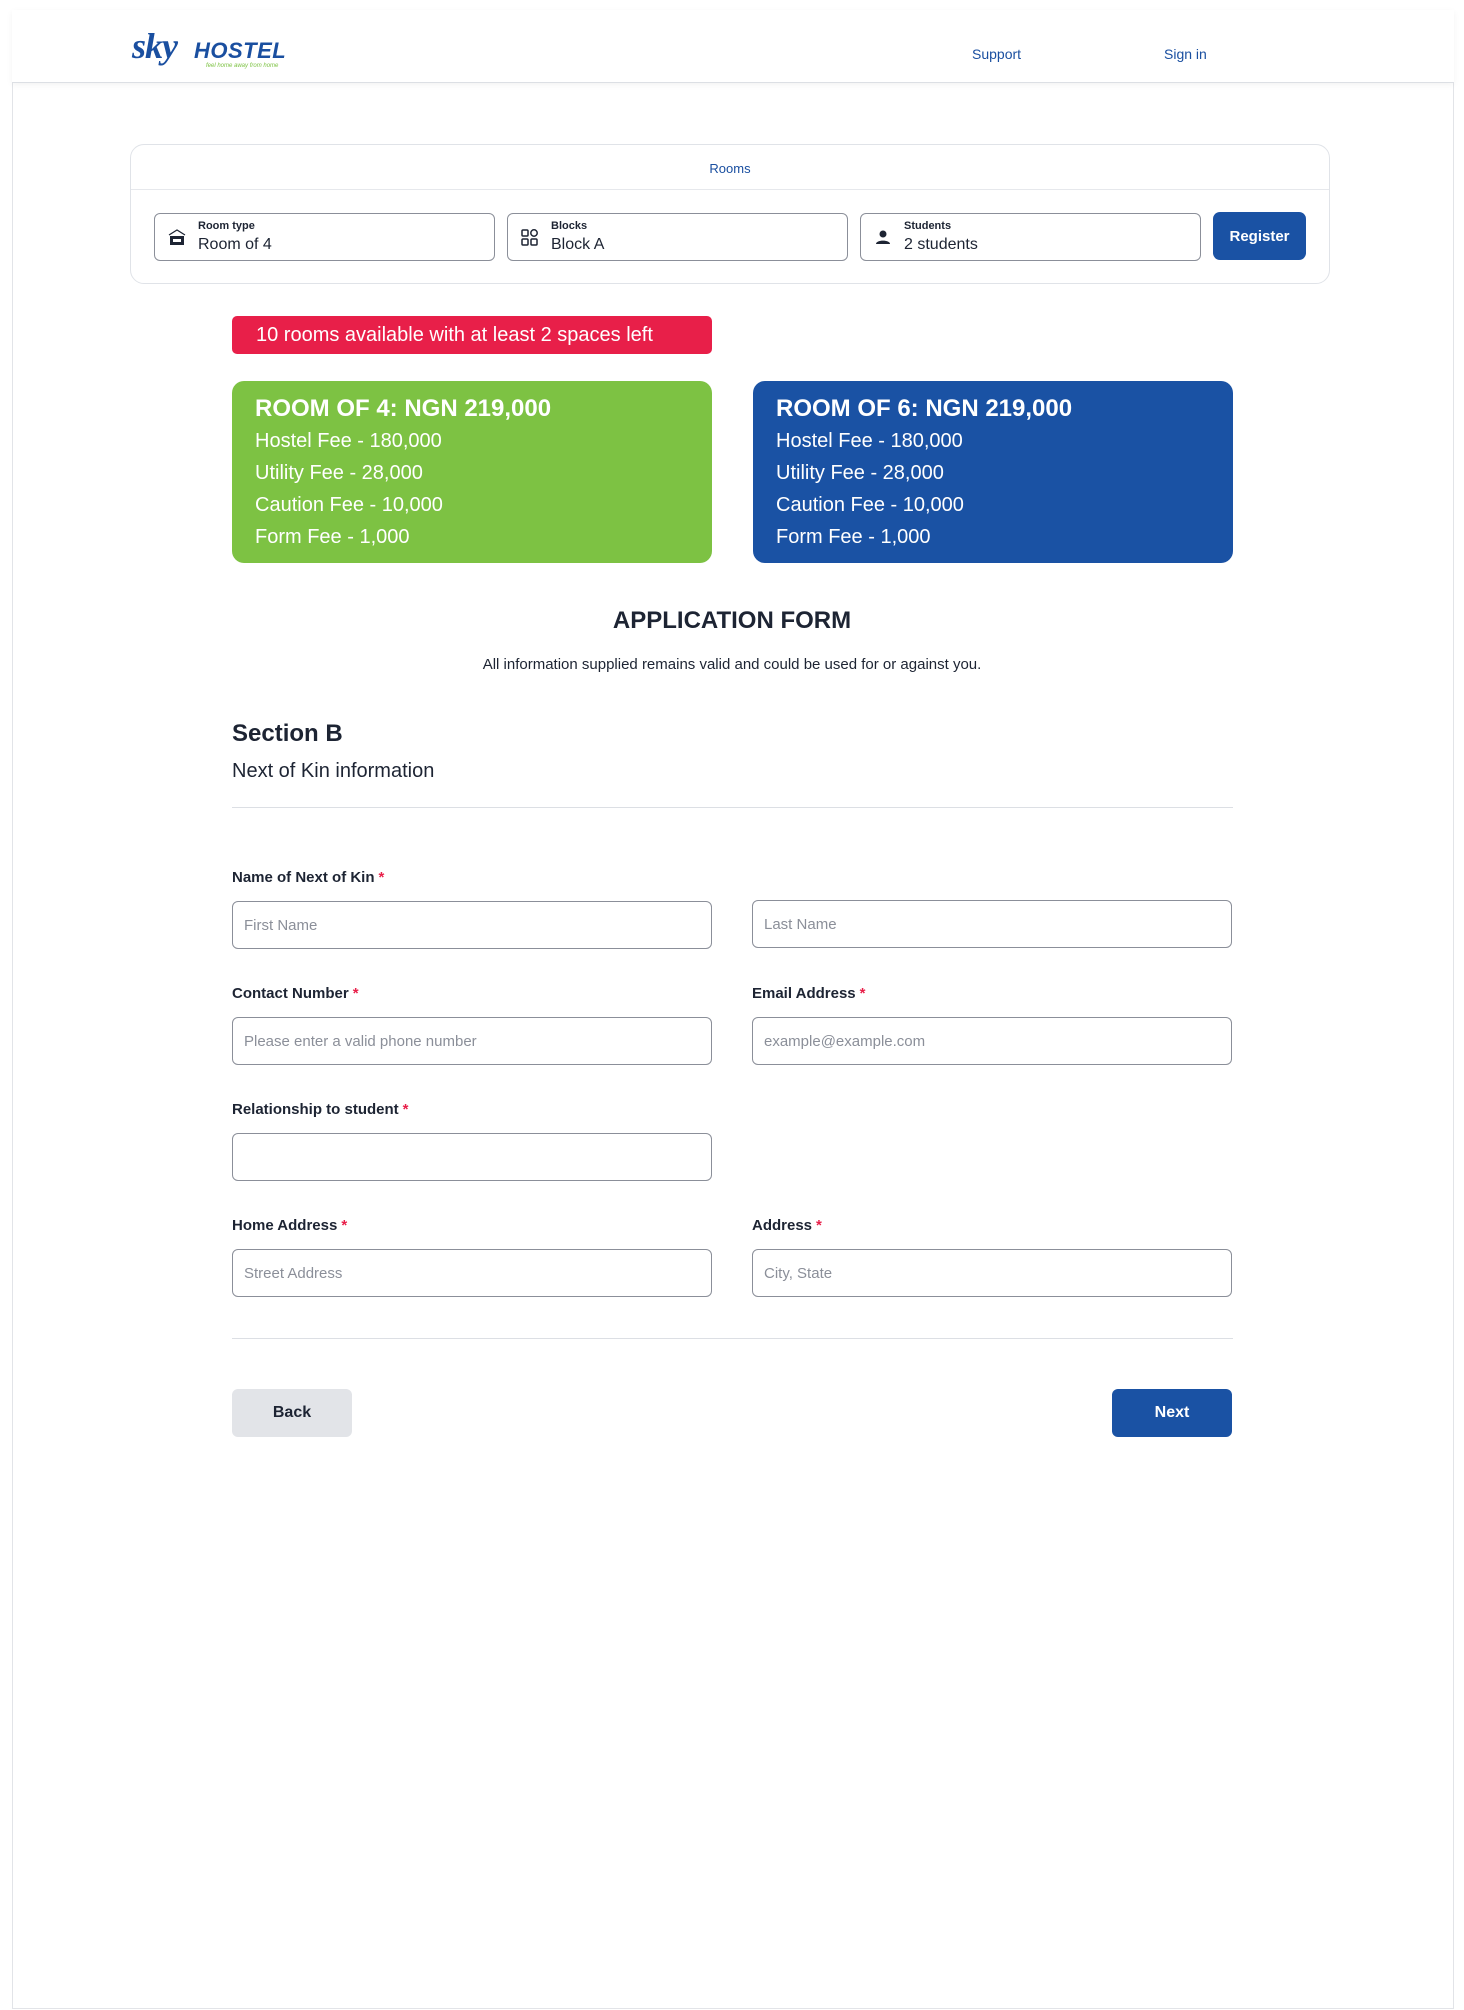  What do you see at coordinates (992, 1273) in the screenshot?
I see `city-state-input` at bounding box center [992, 1273].